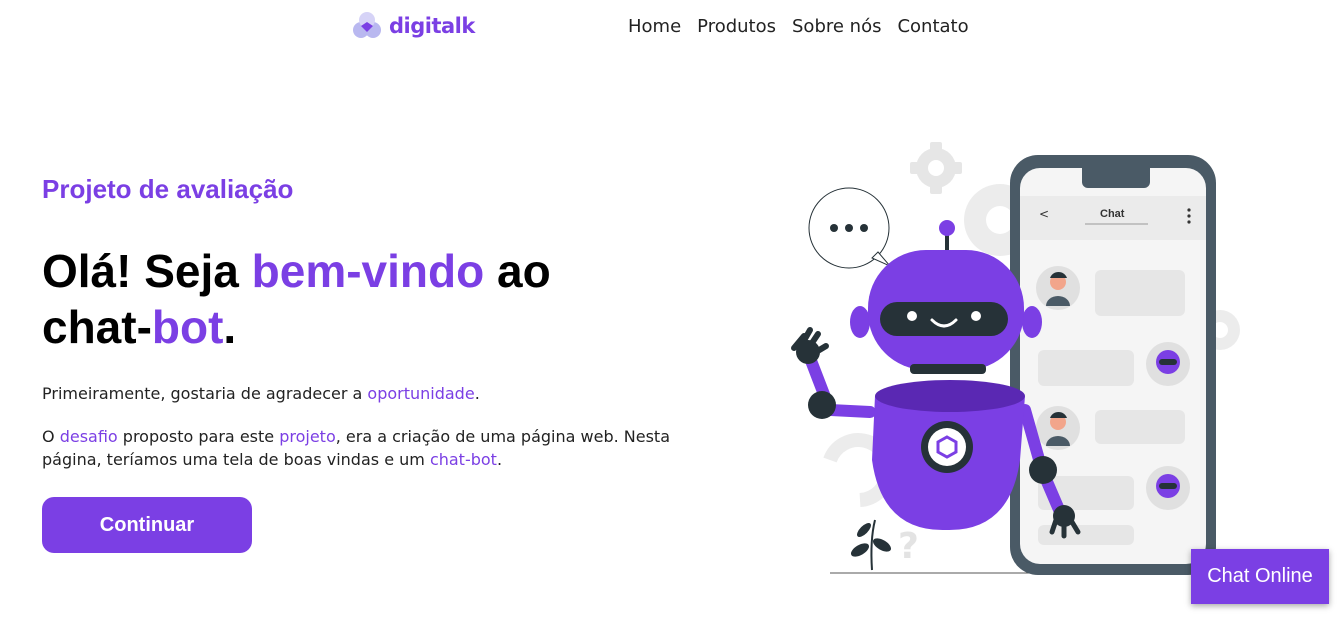  What do you see at coordinates (51, 436) in the screenshot?
I see `p2-text-1: O` at bounding box center [51, 436].